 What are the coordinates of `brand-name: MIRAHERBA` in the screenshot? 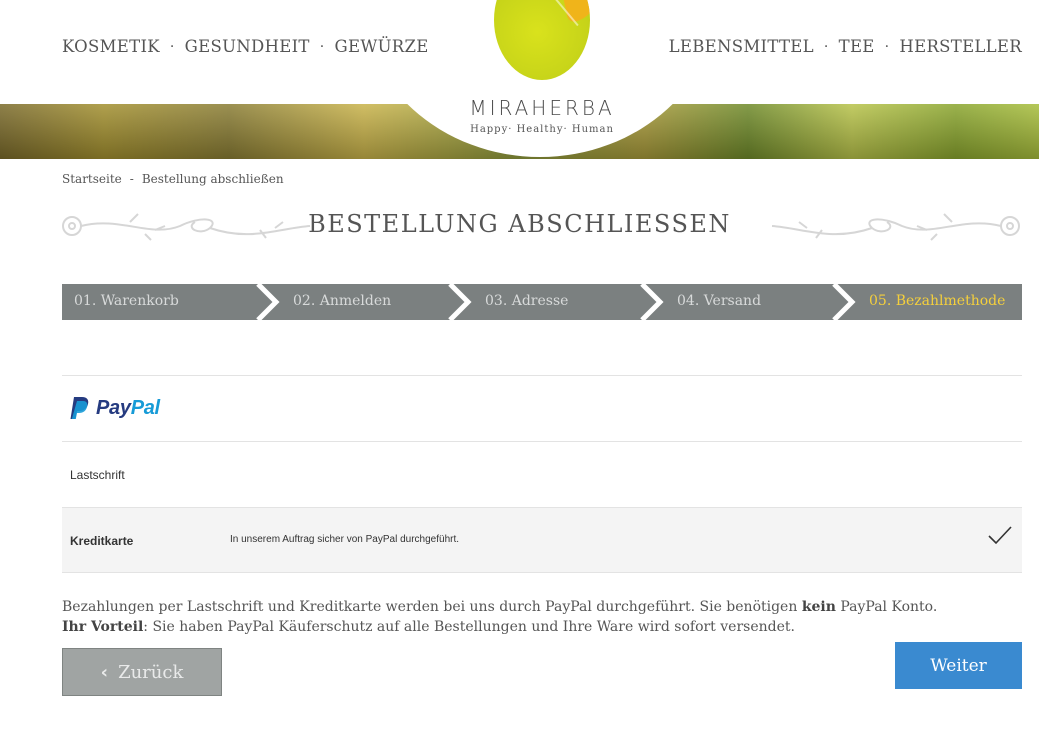 It's located at (542, 108).